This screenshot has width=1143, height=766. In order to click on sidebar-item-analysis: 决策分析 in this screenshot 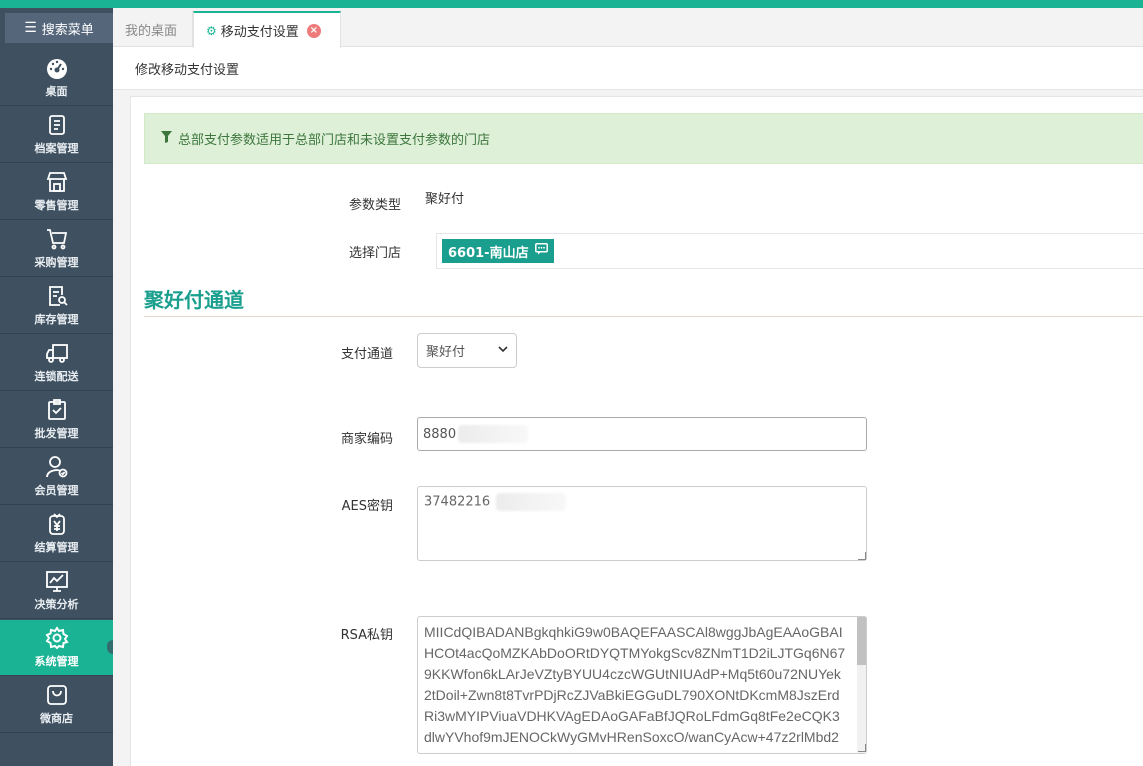, I will do `click(56, 591)`.